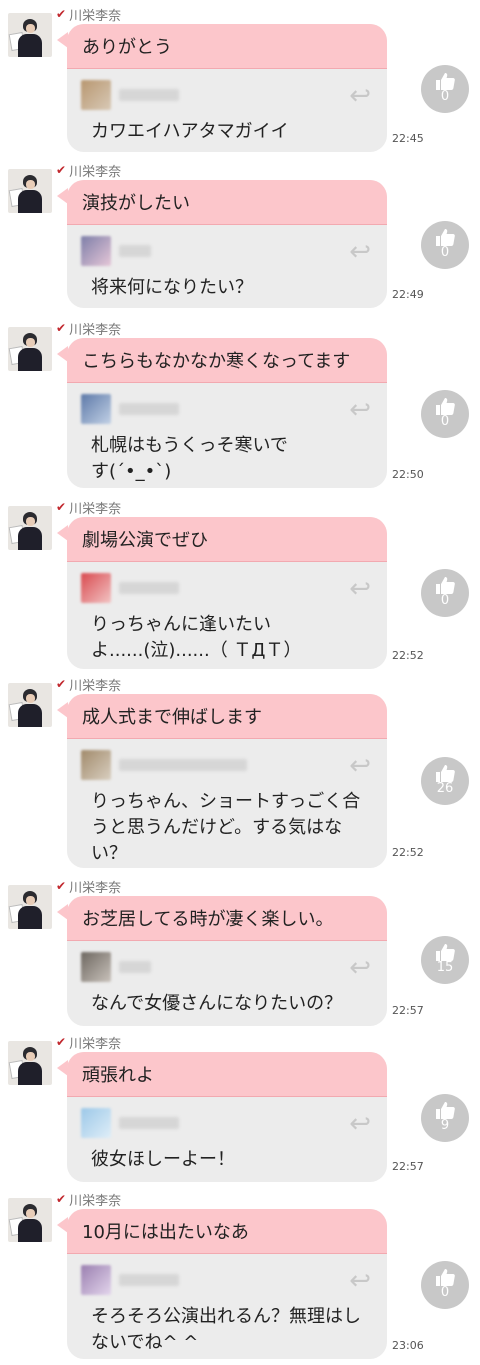  I want to click on quoted-text: なんで女優さんになりたいの？, so click(217, 1003).